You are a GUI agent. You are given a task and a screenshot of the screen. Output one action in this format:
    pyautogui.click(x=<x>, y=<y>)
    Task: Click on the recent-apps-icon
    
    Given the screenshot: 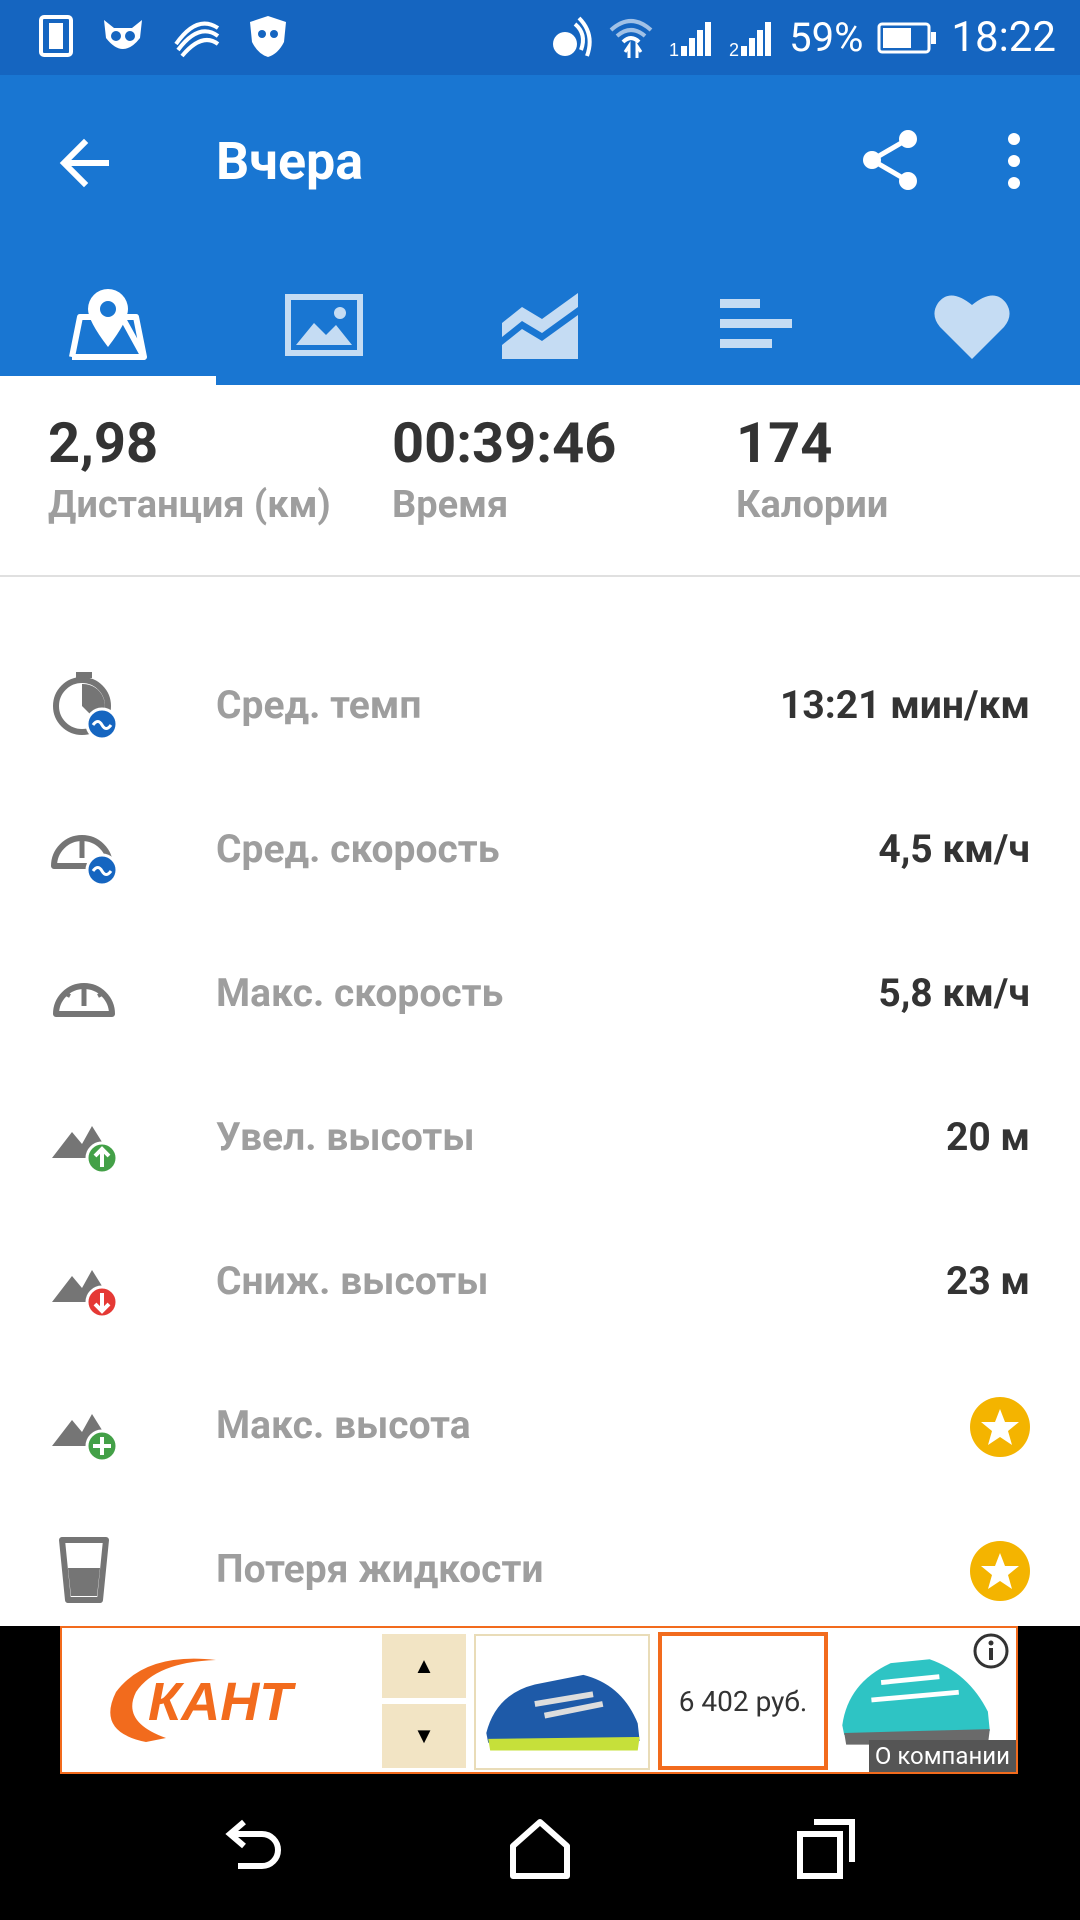 What is the action you would take?
    pyautogui.click(x=827, y=1849)
    